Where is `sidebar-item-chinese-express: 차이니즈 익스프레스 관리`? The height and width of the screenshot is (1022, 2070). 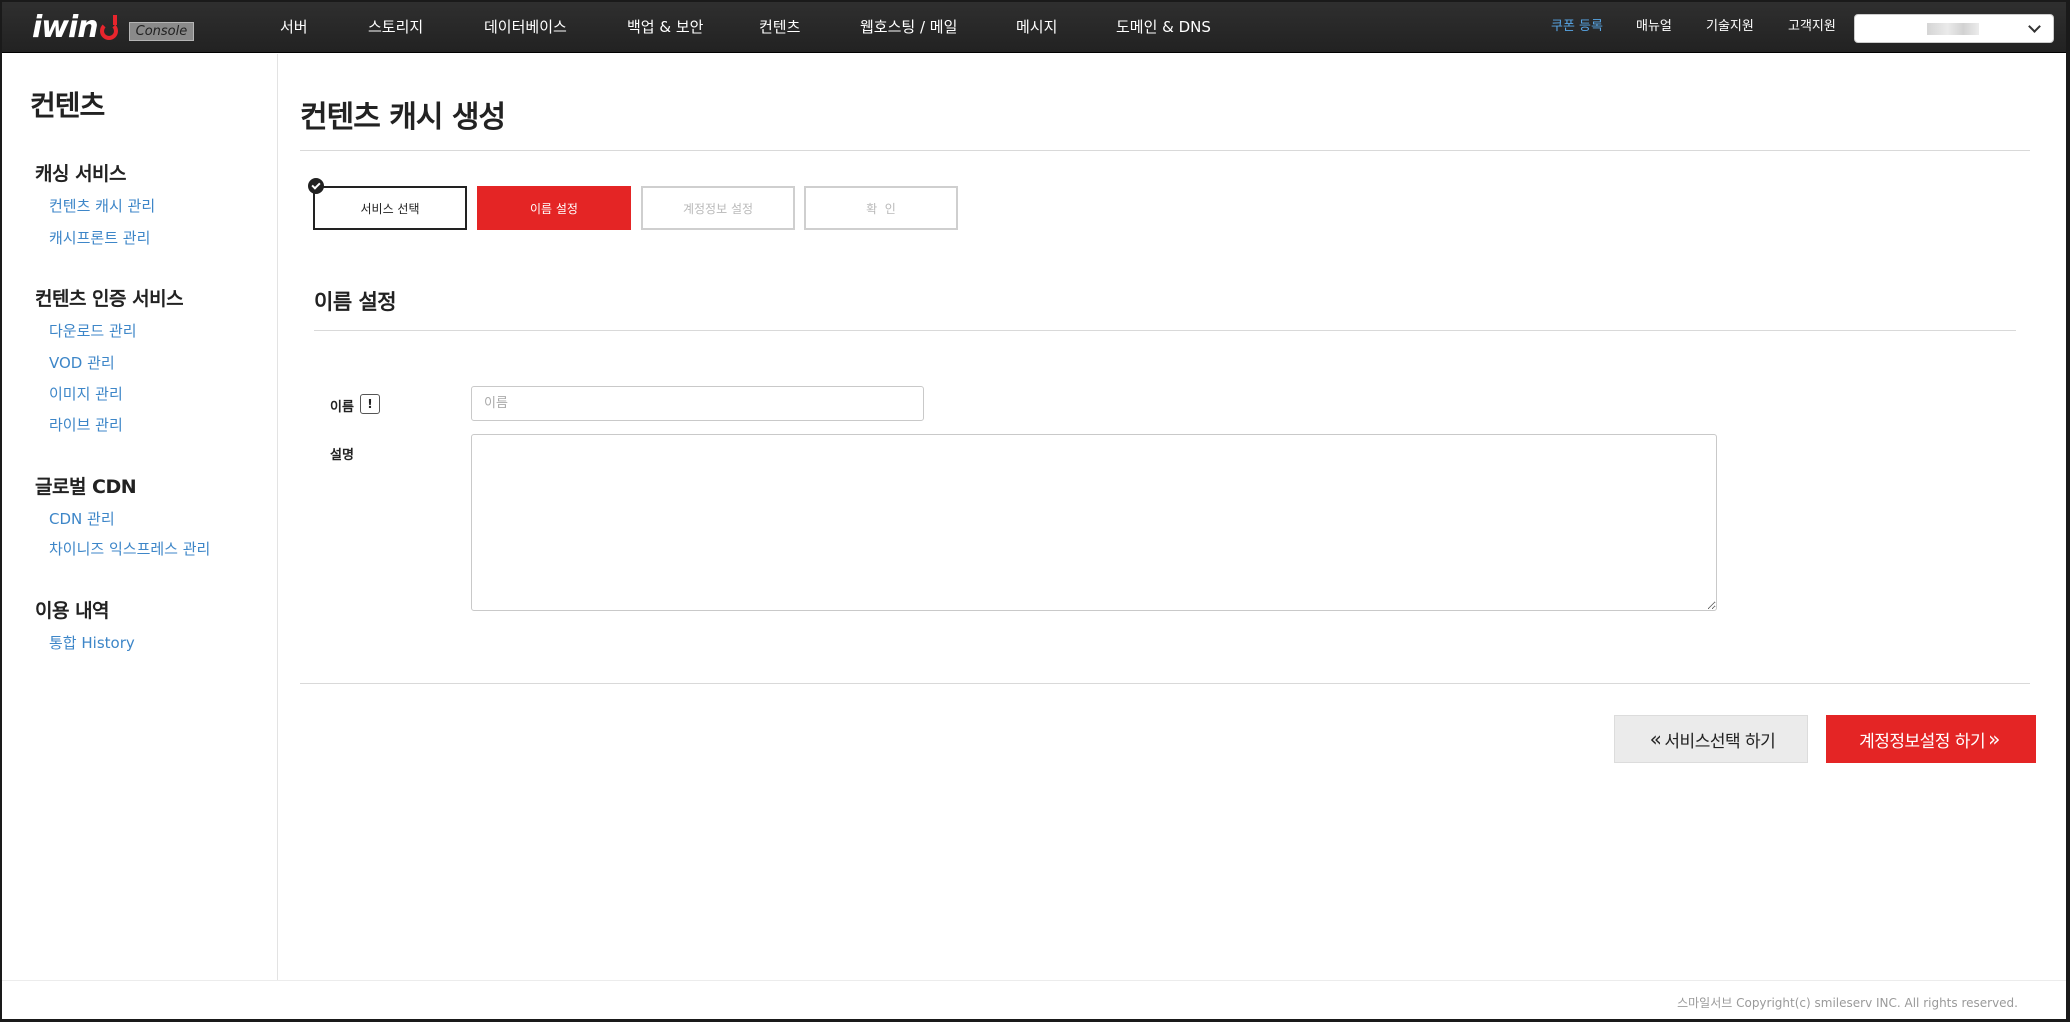
sidebar-item-chinese-express: 차이니즈 익스프레스 관리 is located at coordinates (129, 548).